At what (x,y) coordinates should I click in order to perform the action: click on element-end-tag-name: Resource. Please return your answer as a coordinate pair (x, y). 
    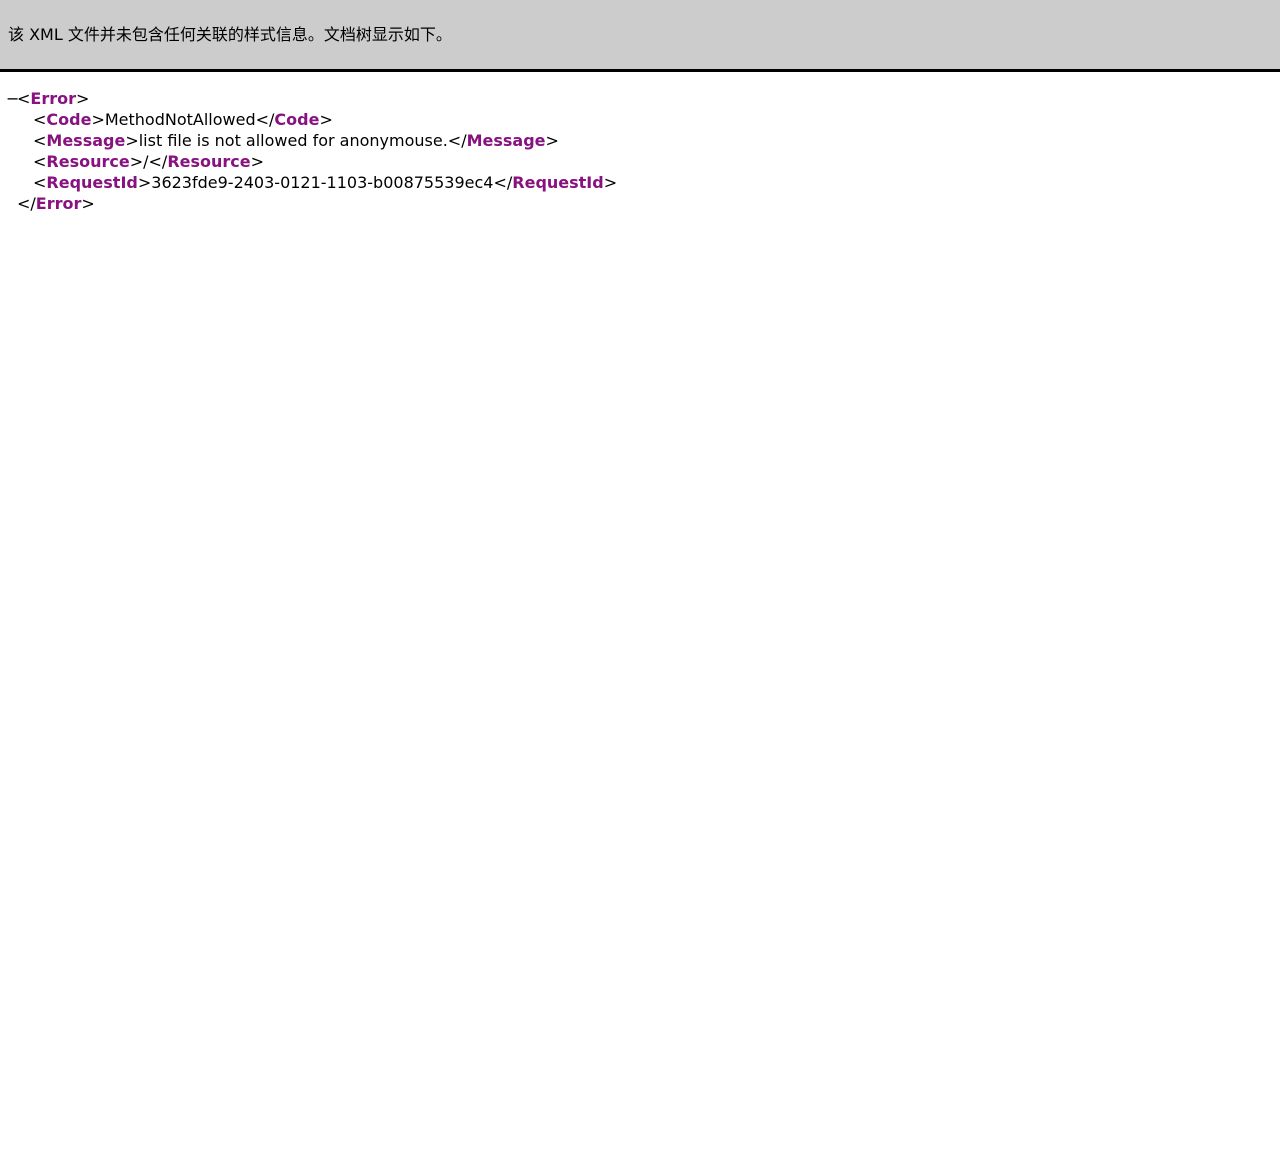
    Looking at the image, I should click on (209, 161).